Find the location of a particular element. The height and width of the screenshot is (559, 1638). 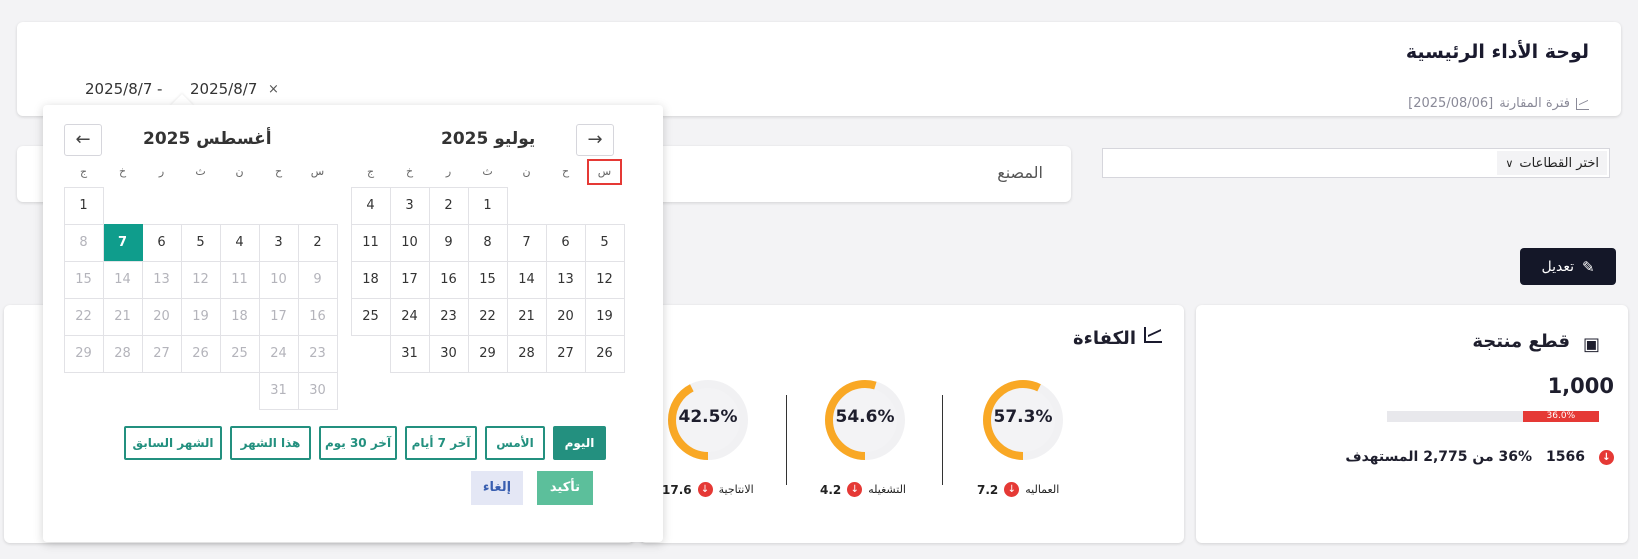

weekday-label: ح is located at coordinates (278, 171).